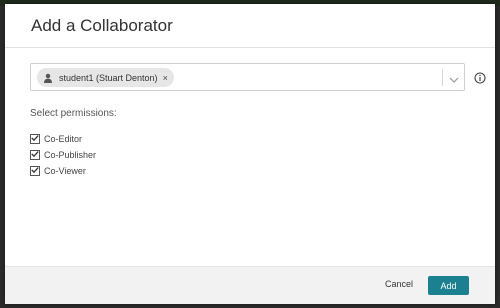 The image size is (500, 308). I want to click on co-viewer-label: Co-Viewer, so click(65, 170).